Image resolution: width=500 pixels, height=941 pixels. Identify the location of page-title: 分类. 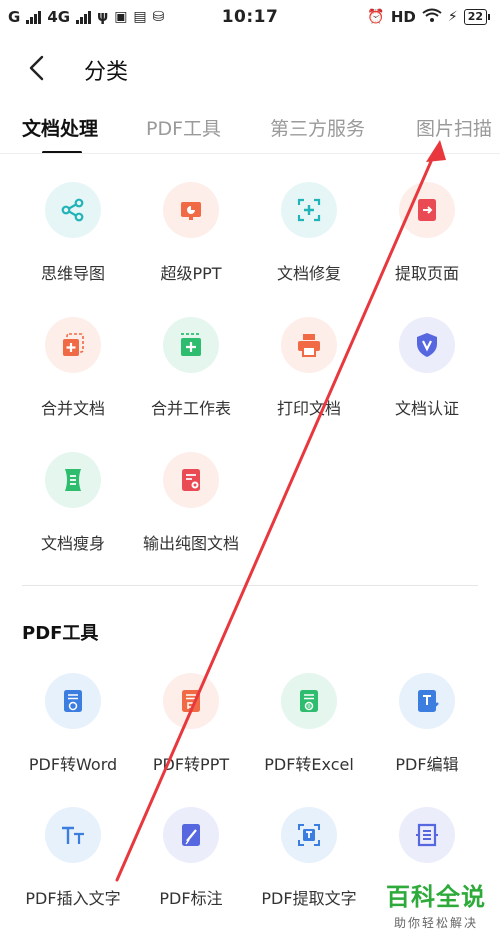
(106, 72).